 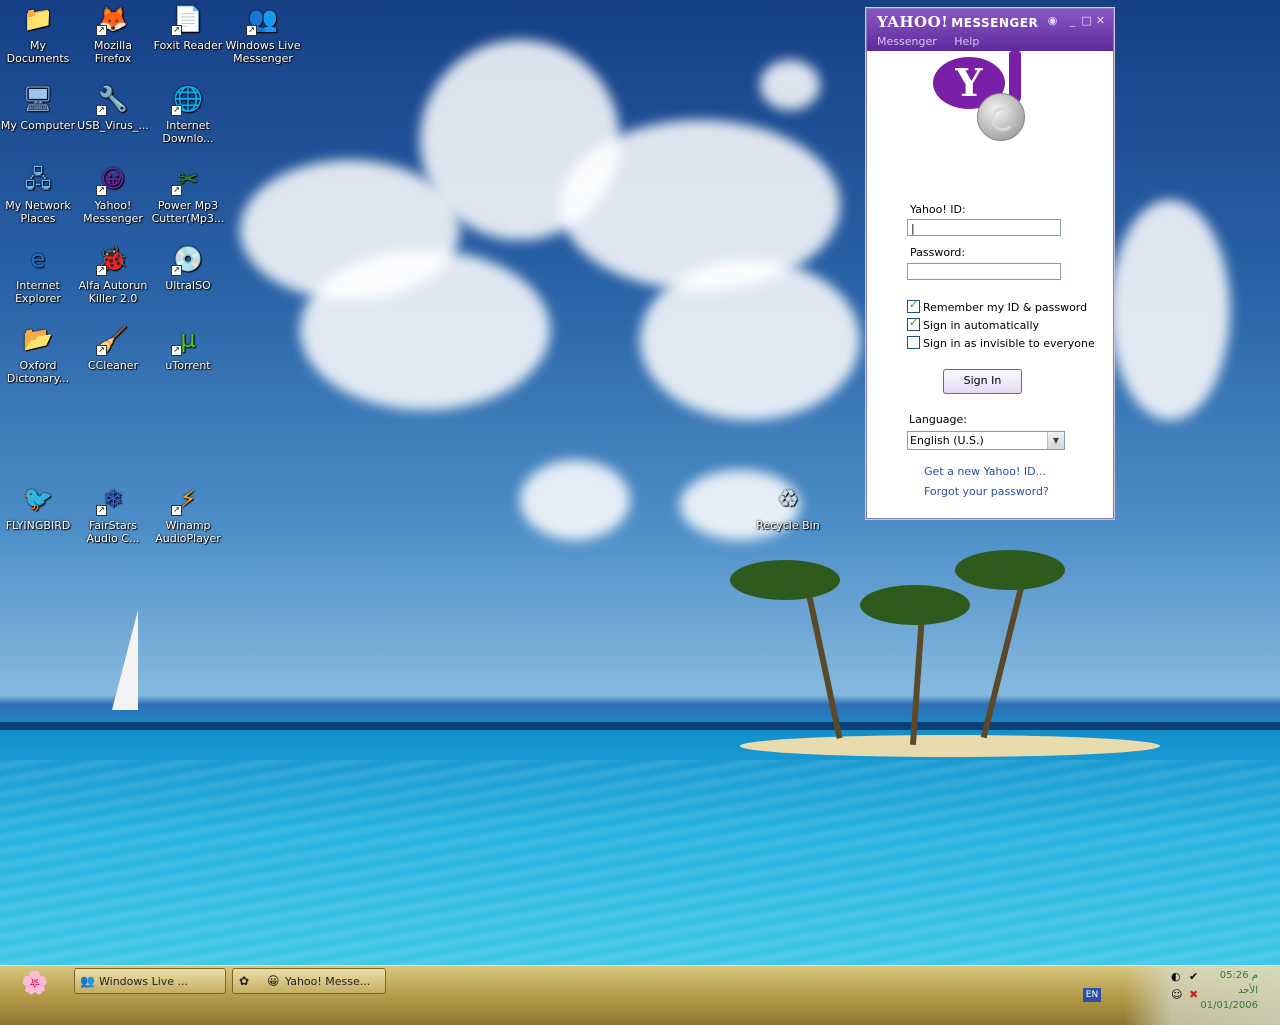 I want to click on desktop-icon-label: CCleaner, so click(x=113, y=365).